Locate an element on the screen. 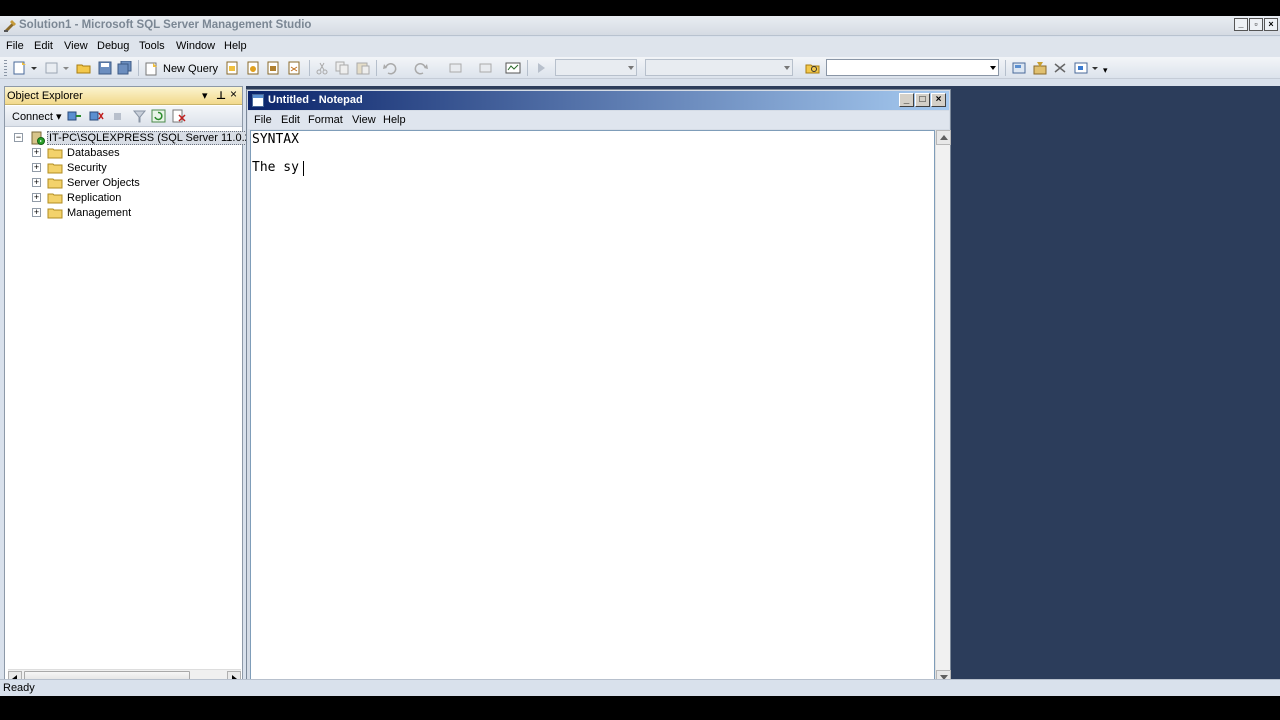 This screenshot has width=1280, height=720. undo-icon is located at coordinates (390, 68).